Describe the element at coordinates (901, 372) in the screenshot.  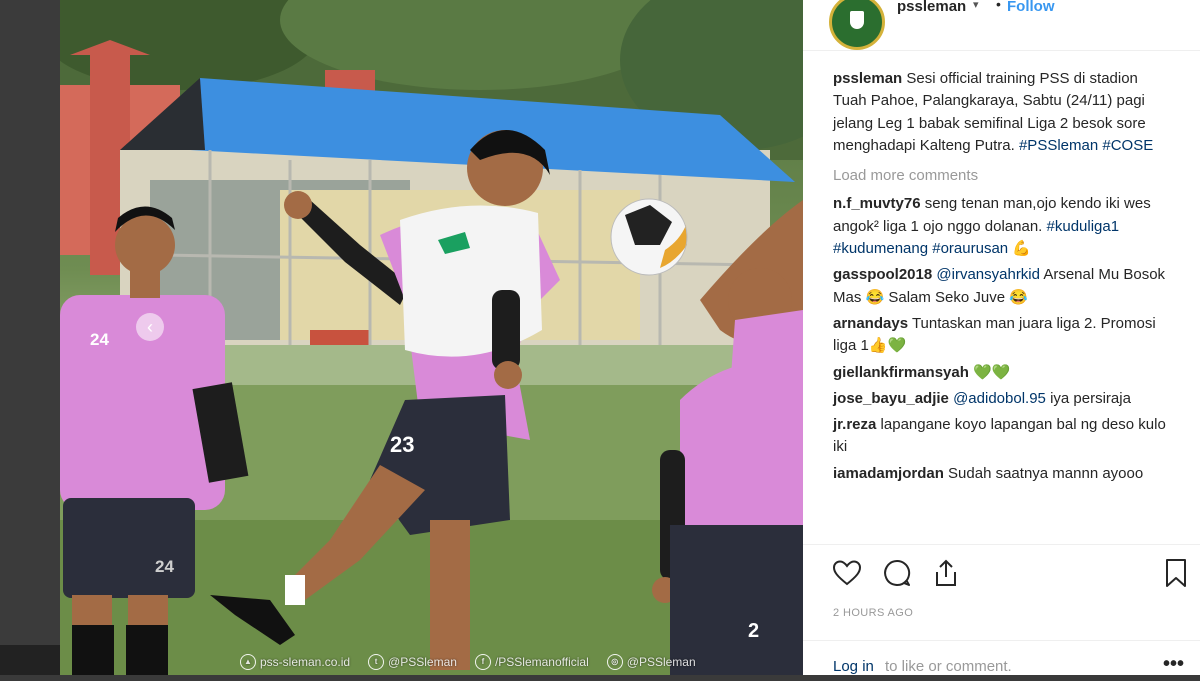
I see `comment-username: giellankfirmansyah` at that location.